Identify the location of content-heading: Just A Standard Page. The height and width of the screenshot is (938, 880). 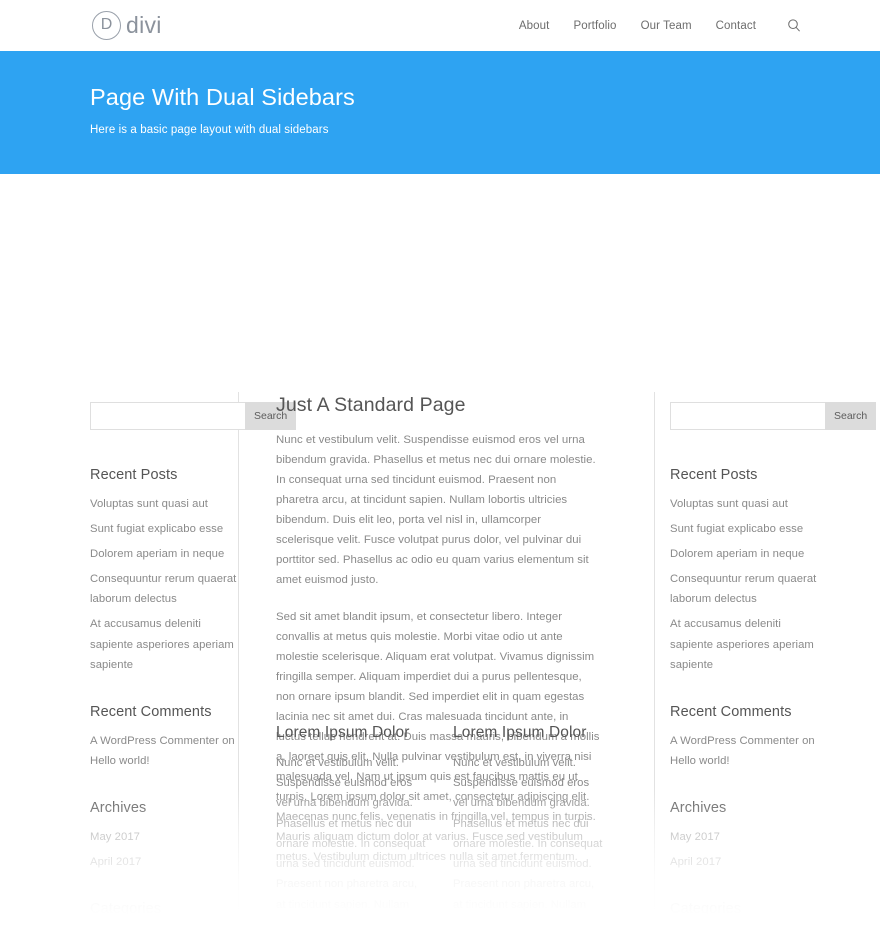
(371, 405).